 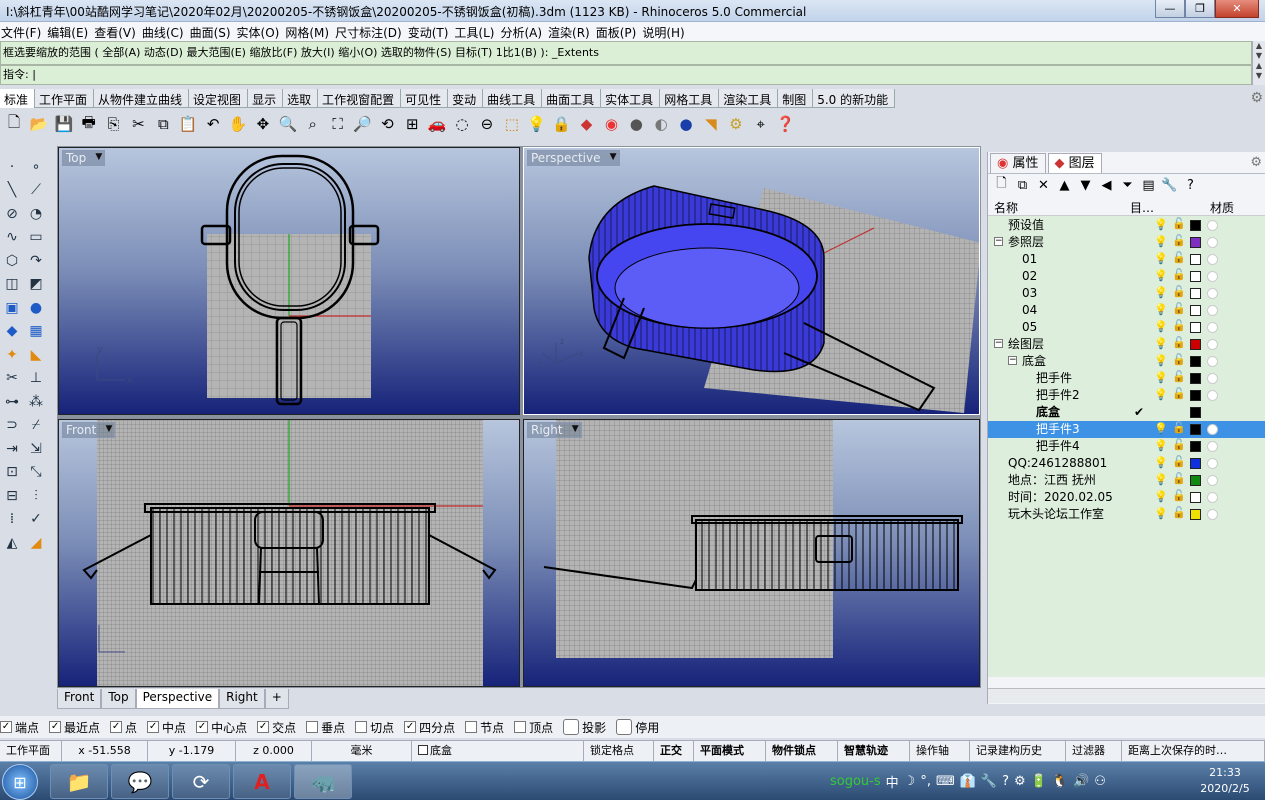 What do you see at coordinates (412, 124) in the screenshot?
I see `four-views-icon: ⊞` at bounding box center [412, 124].